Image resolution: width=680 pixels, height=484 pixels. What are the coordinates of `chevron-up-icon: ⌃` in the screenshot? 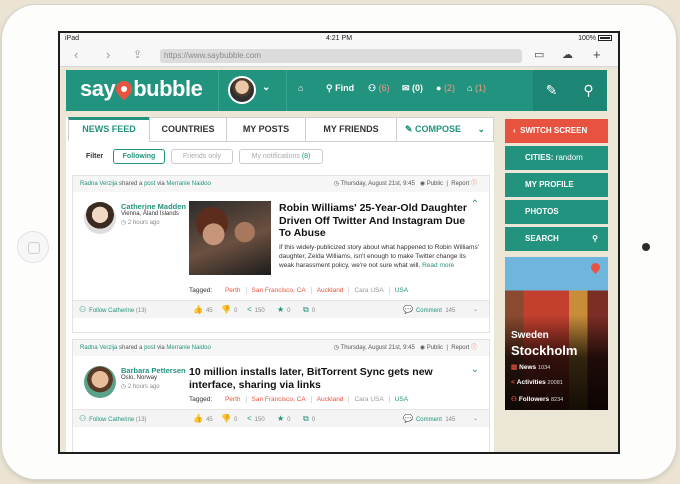 It's located at (475, 204).